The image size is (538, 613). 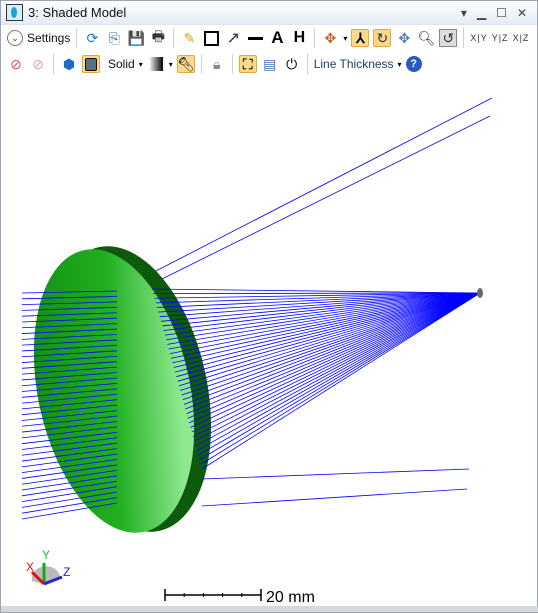 What do you see at coordinates (156, 64) in the screenshot?
I see `gradient-icon` at bounding box center [156, 64].